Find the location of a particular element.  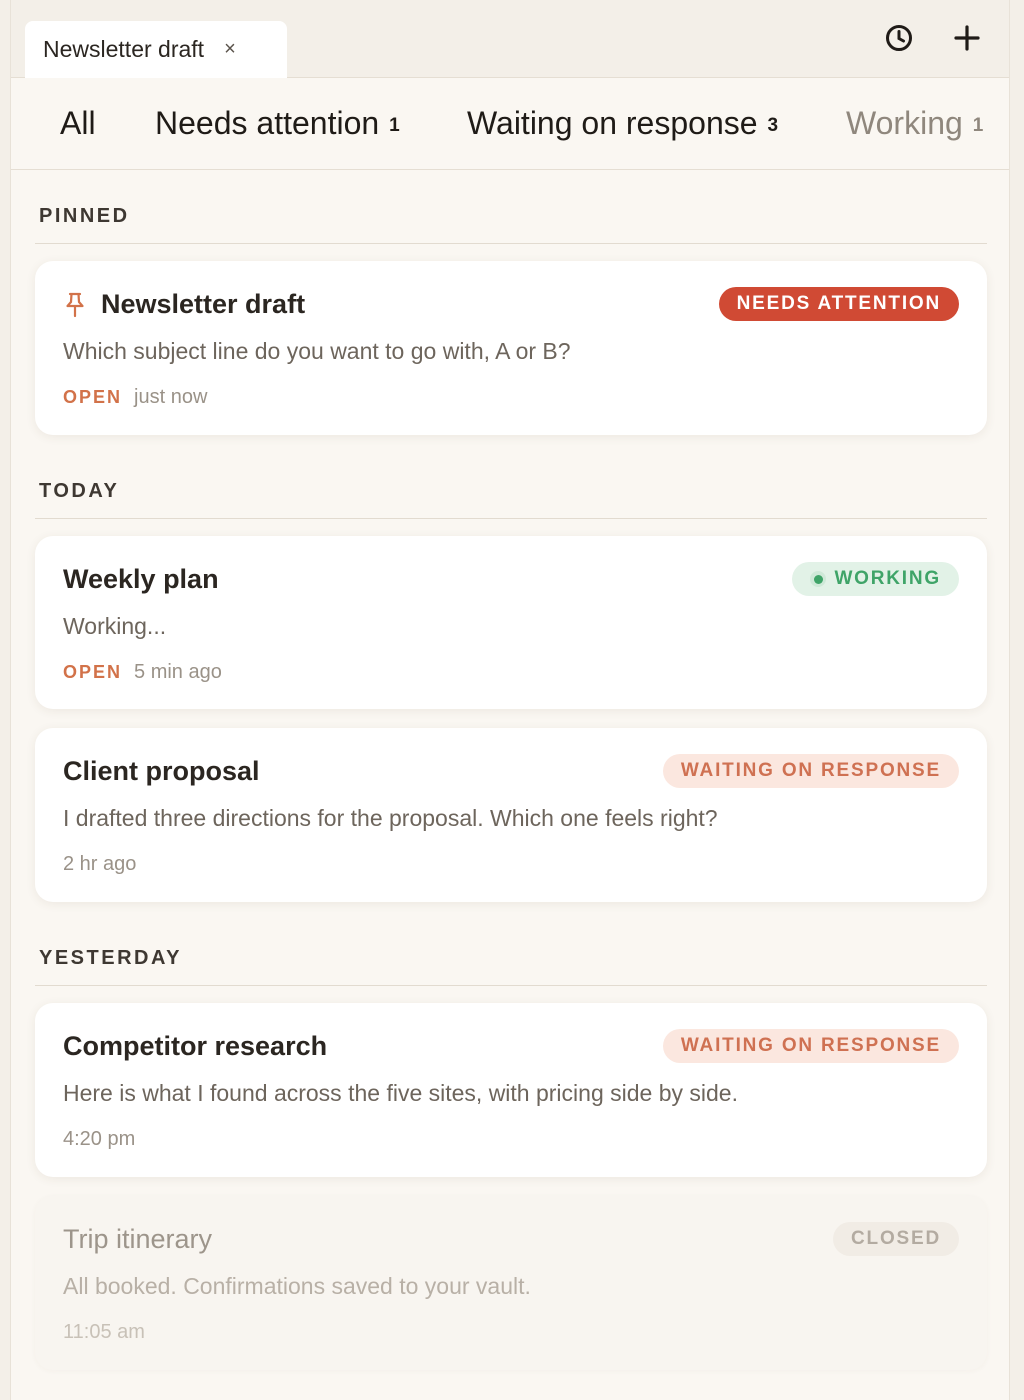

filter-label: All is located at coordinates (78, 123).